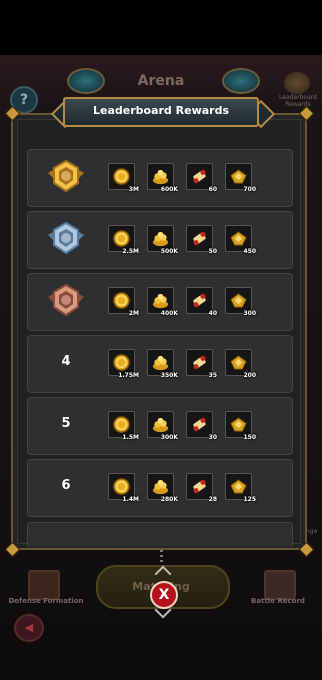 The height and width of the screenshot is (680, 322). What do you see at coordinates (128, 375) in the screenshot?
I see `reward-quantity: 1.75M` at bounding box center [128, 375].